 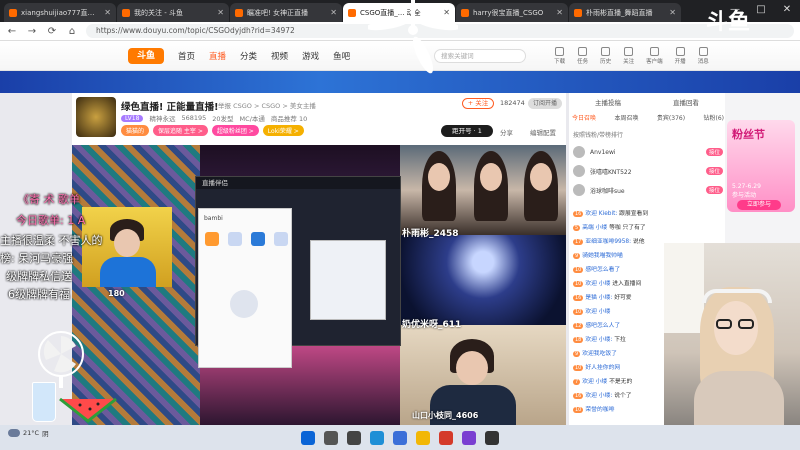 What do you see at coordinates (12, 31) in the screenshot?
I see `back-button: ←` at bounding box center [12, 31].